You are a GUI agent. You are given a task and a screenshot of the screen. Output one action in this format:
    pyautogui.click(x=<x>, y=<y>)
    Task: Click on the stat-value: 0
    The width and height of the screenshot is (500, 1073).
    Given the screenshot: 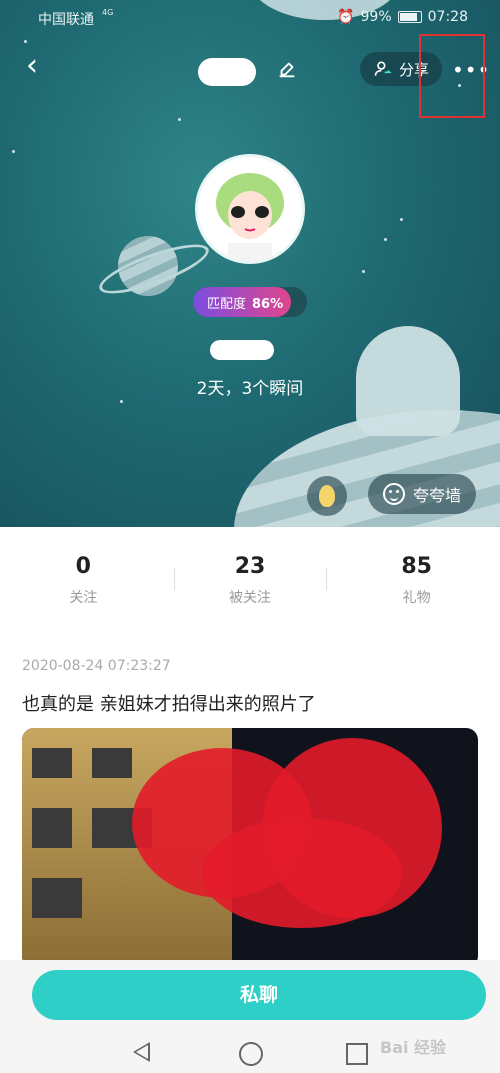 What is the action you would take?
    pyautogui.click(x=83, y=566)
    